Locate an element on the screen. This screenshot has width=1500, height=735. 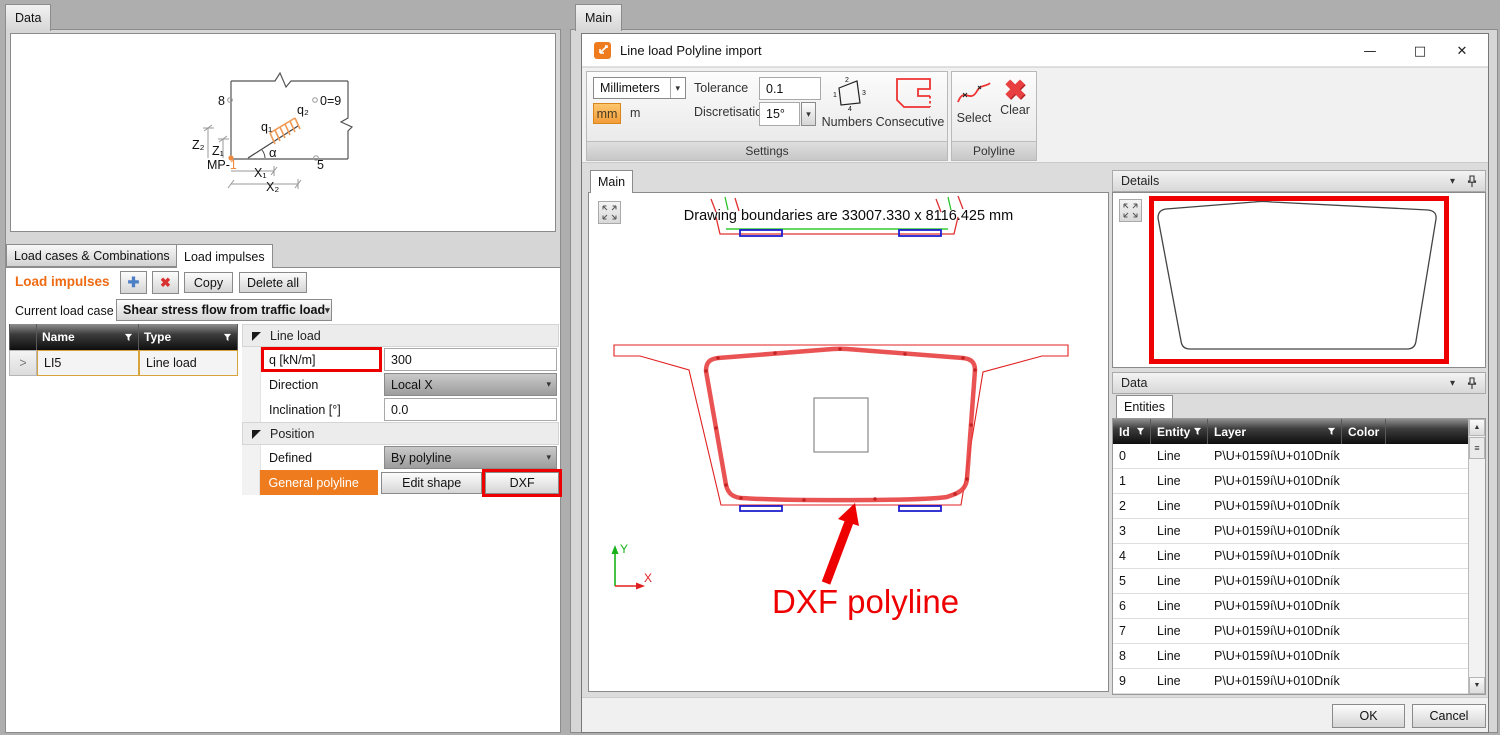
add-impulse-button: ✚ is located at coordinates (133, 282).